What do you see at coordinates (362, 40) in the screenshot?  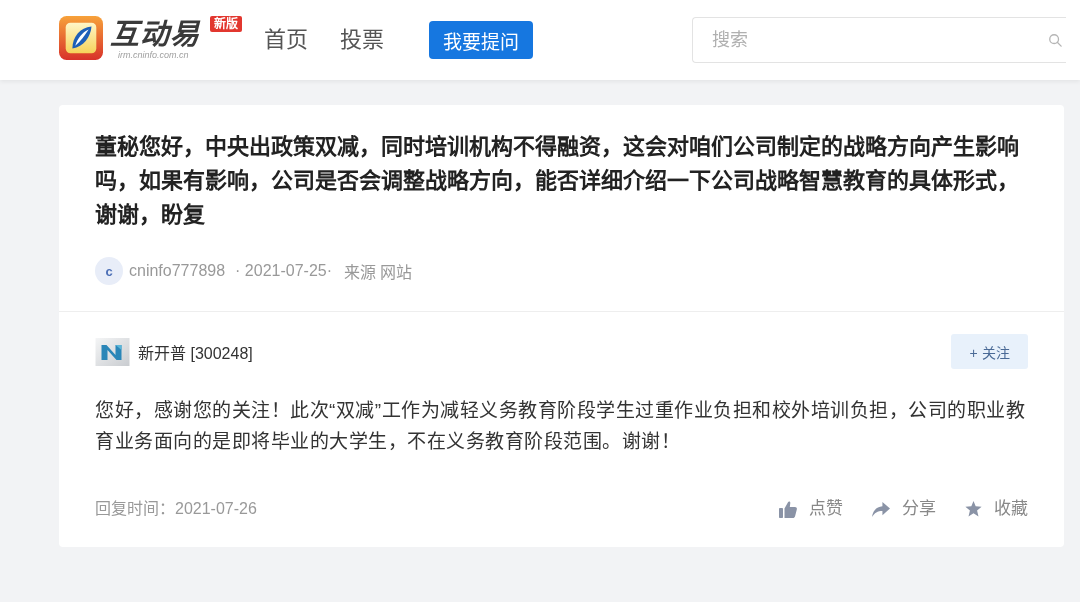 I see `nav-link: 投票` at bounding box center [362, 40].